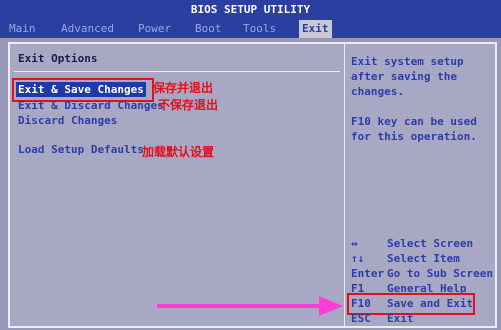  I want to click on menu-bar: Main Advanced Power Boot Tools Exit, so click(250, 29).